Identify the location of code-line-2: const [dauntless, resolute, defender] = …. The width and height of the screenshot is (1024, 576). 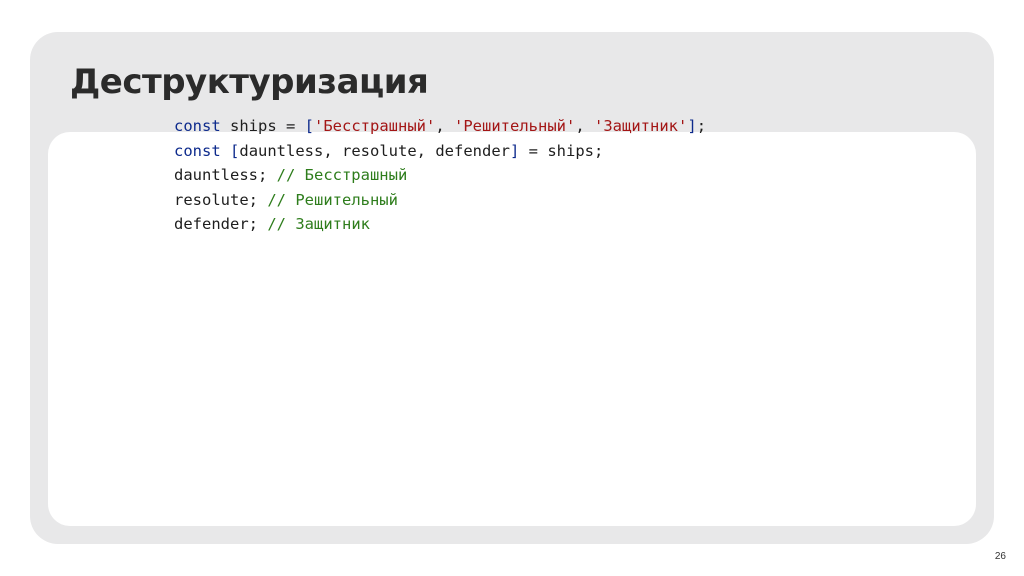
(440, 151).